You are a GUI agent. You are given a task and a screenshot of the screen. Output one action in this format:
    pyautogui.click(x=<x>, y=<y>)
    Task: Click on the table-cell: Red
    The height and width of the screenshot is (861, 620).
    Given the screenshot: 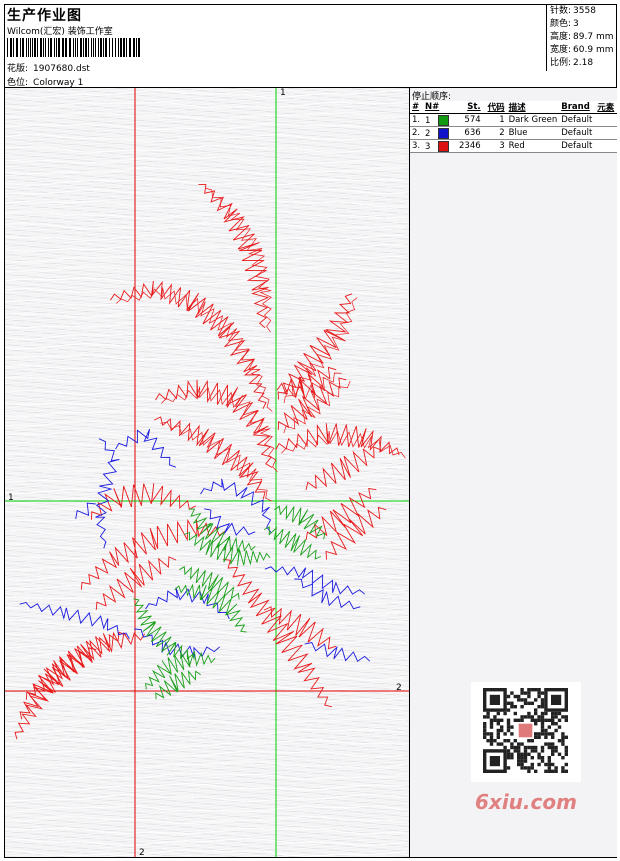 What is the action you would take?
    pyautogui.click(x=516, y=146)
    